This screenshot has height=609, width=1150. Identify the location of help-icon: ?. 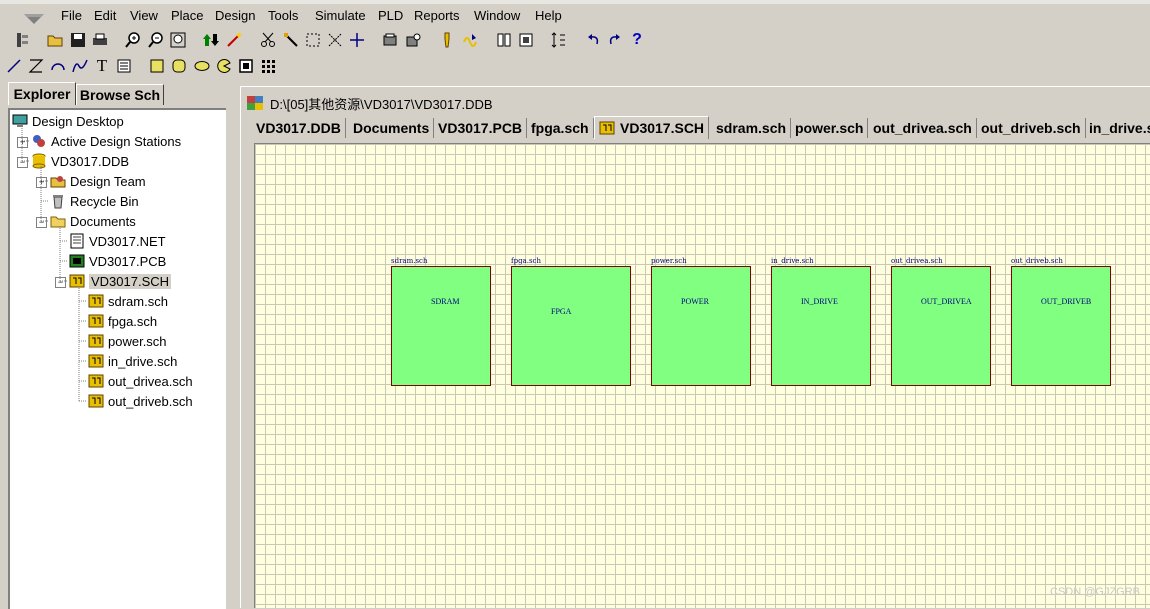
(637, 40).